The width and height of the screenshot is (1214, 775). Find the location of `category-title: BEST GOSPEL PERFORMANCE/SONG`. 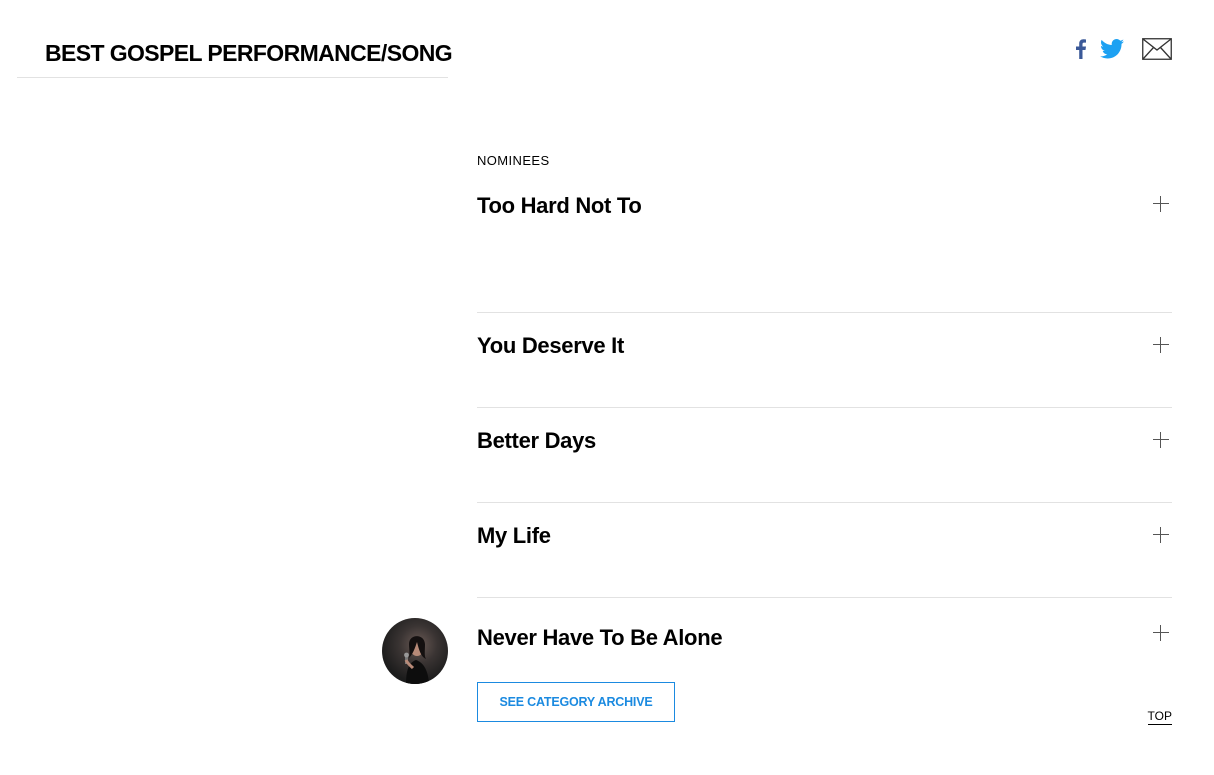

category-title: BEST GOSPEL PERFORMANCE/SONG is located at coordinates (249, 53).